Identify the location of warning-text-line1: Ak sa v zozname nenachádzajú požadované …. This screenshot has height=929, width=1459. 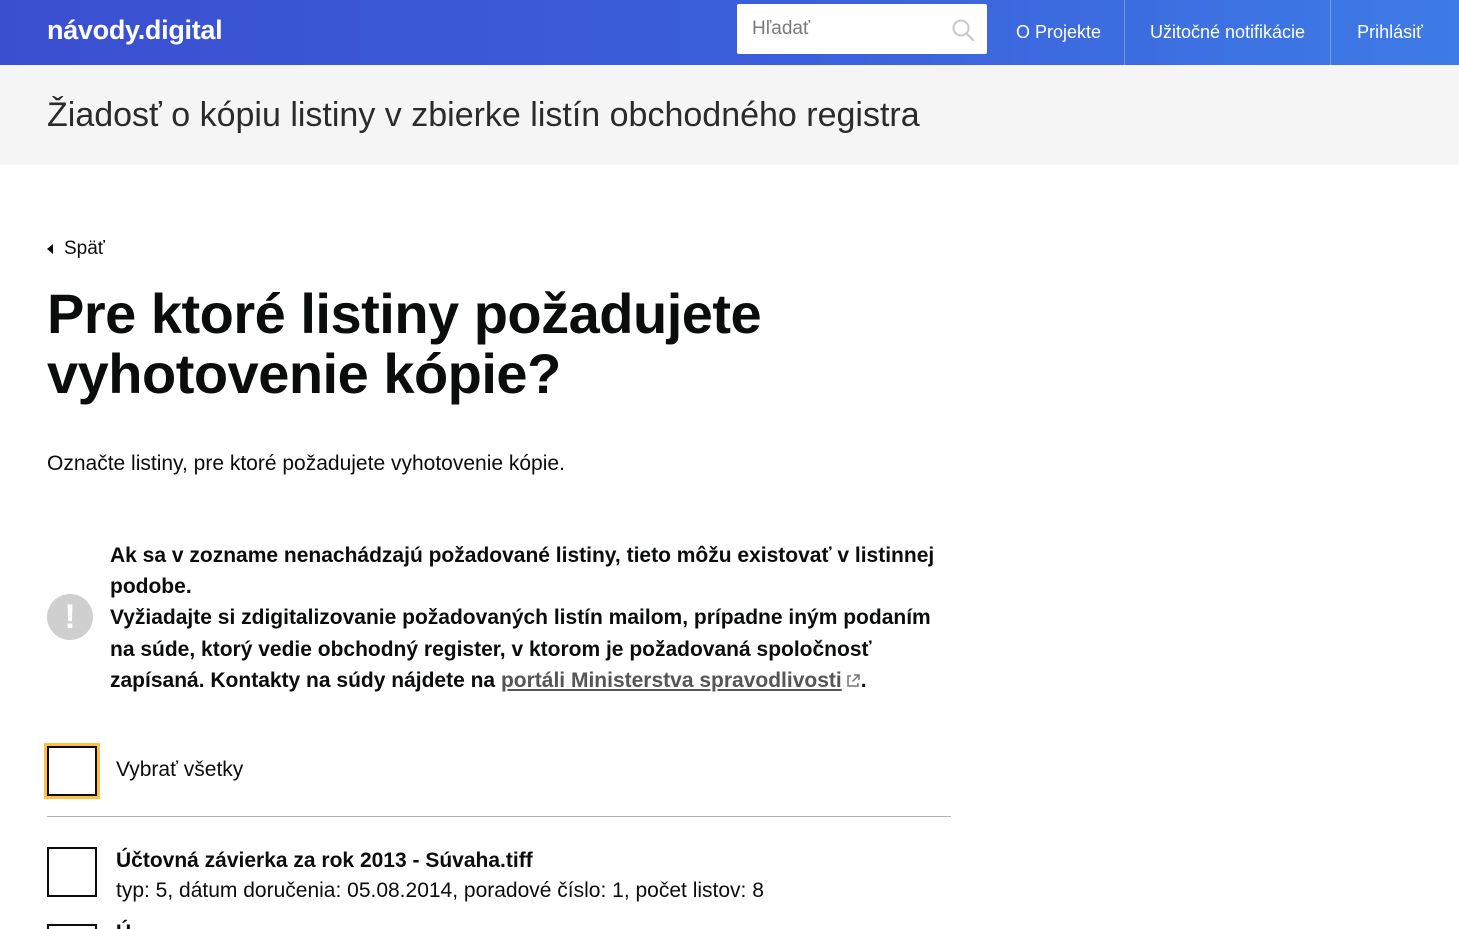
(522, 571).